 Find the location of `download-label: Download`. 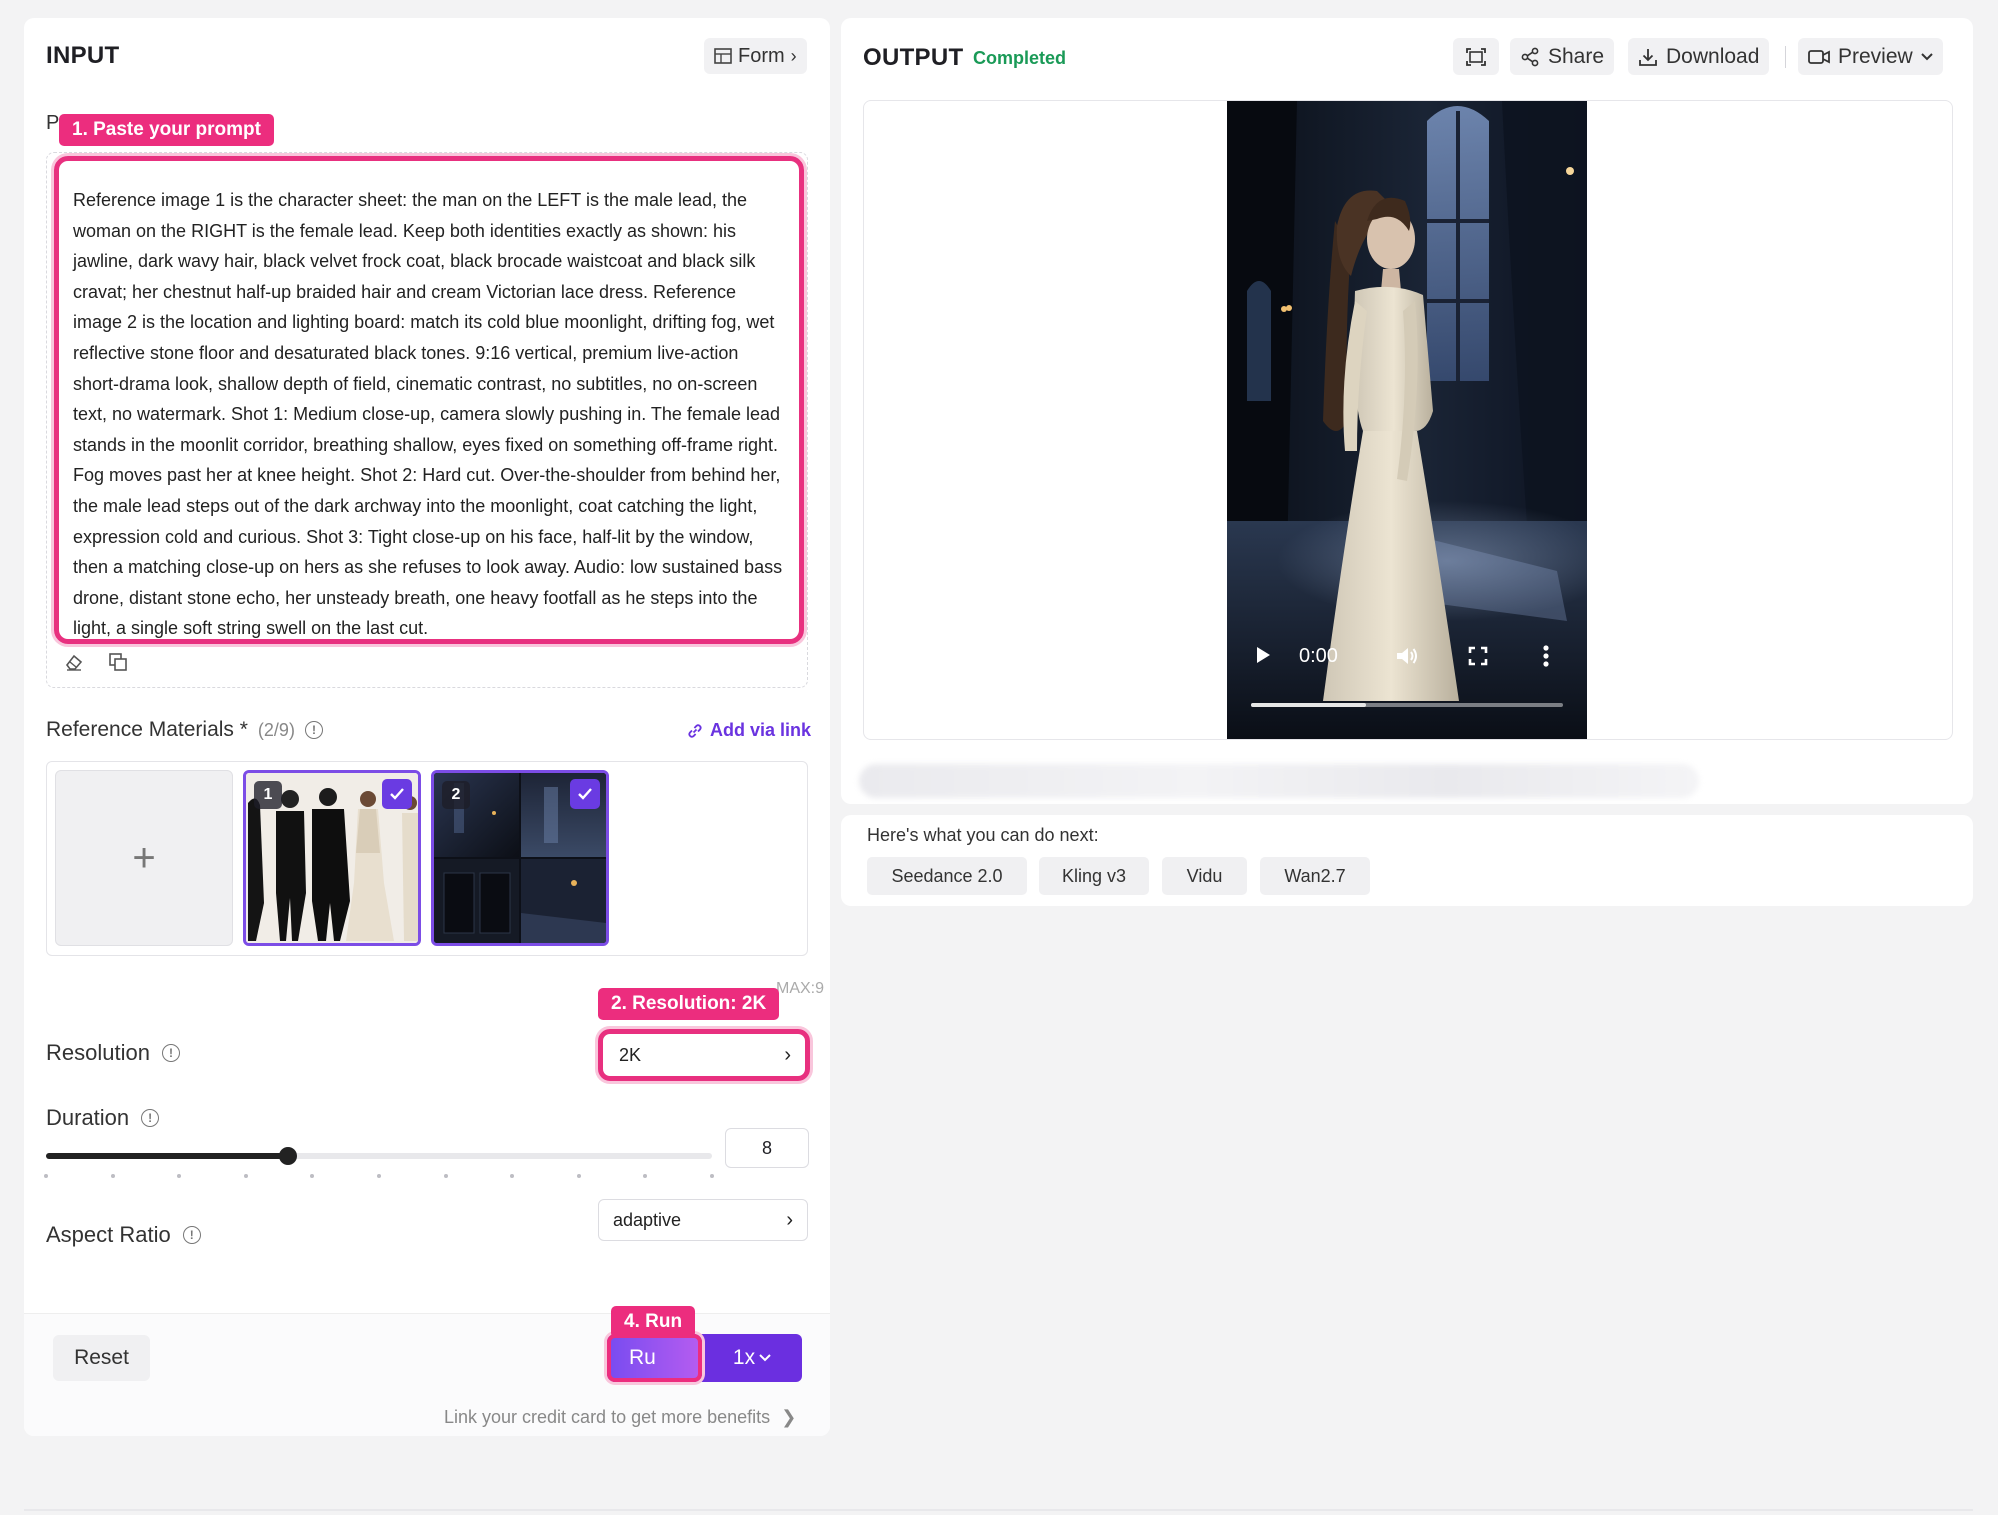

download-label: Download is located at coordinates (1713, 56).